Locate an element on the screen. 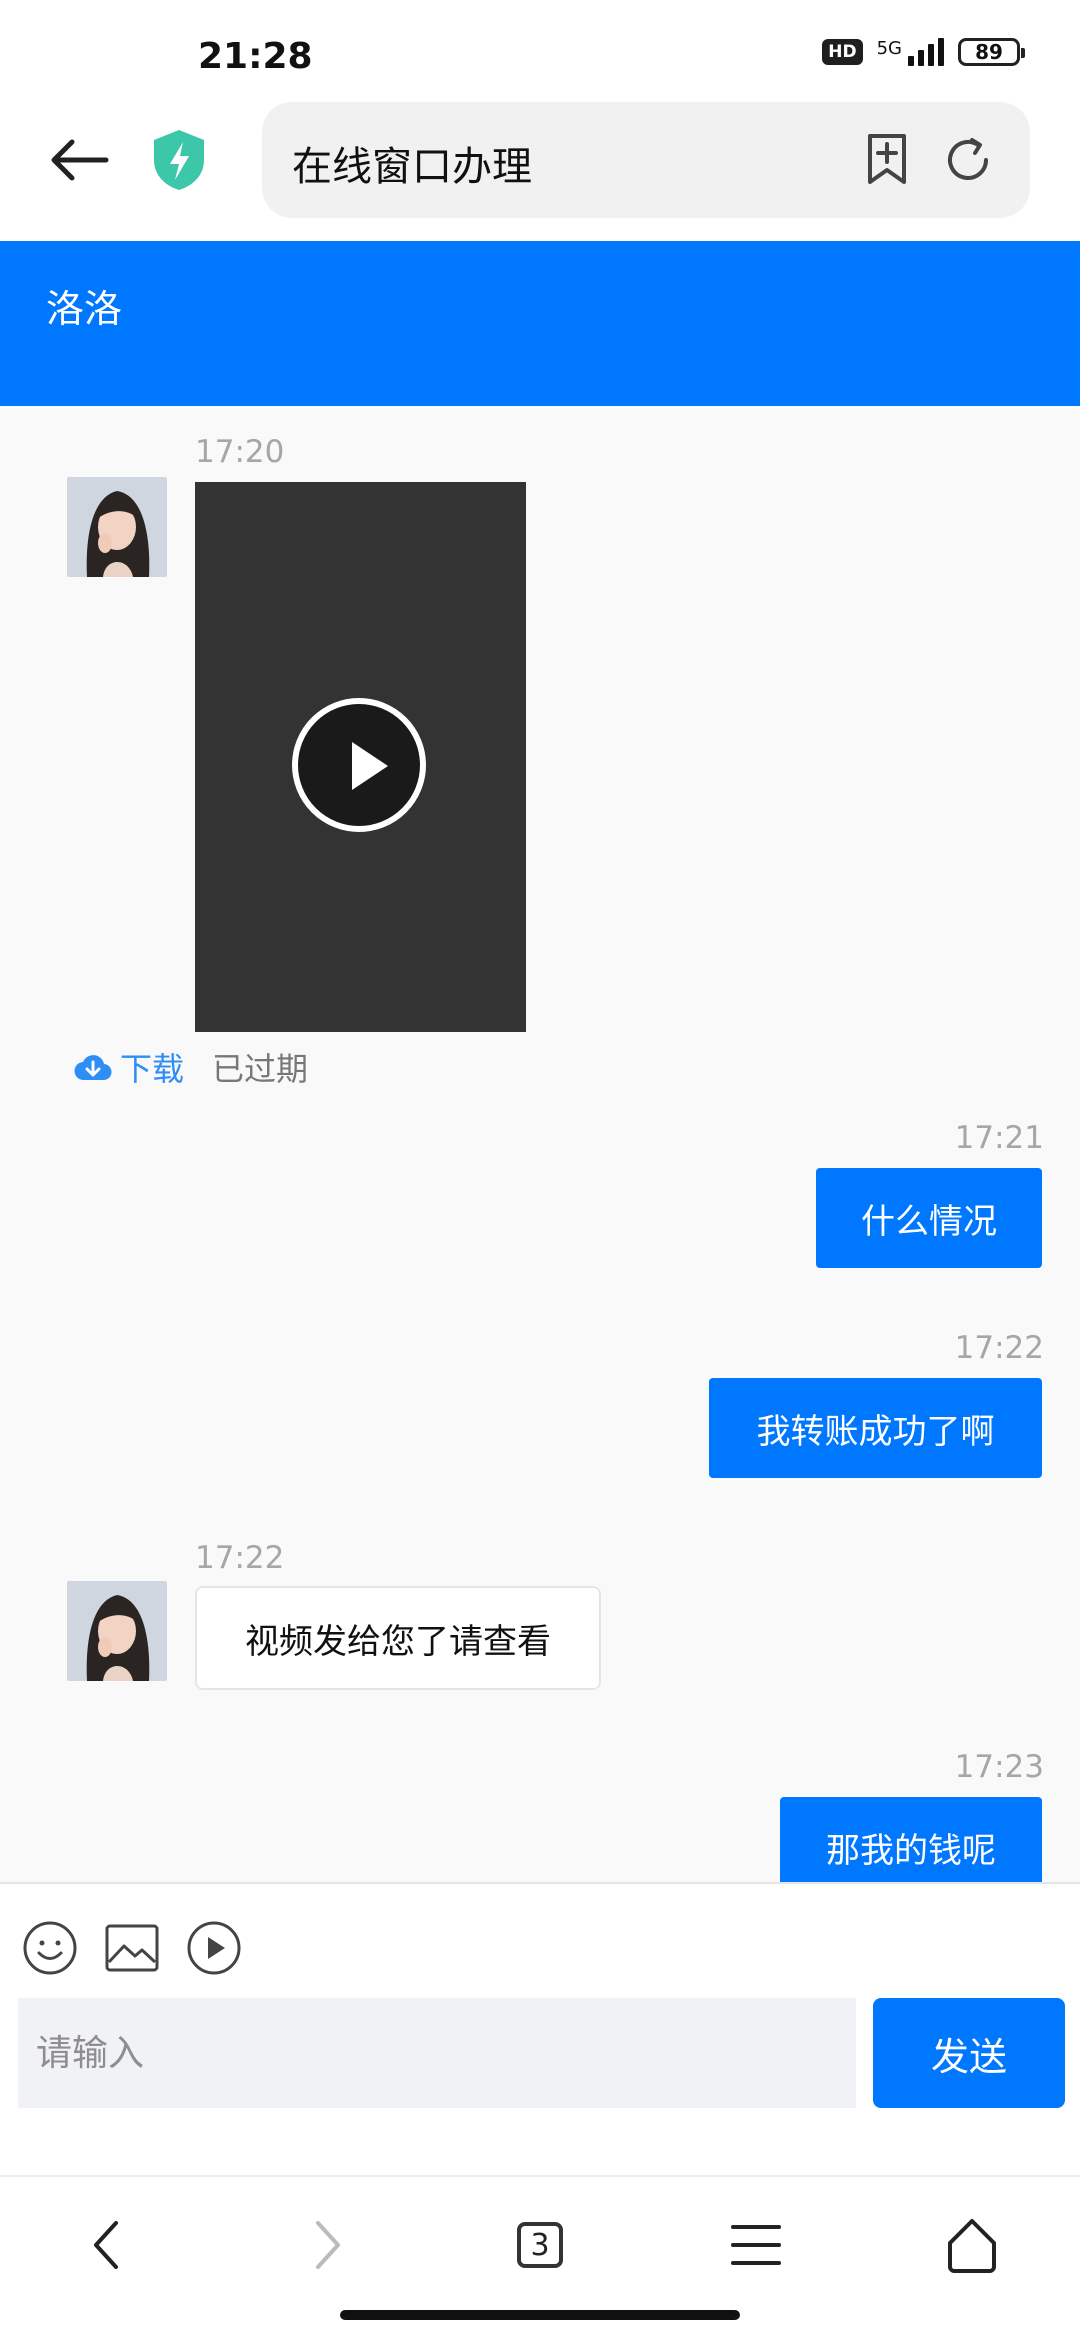 The height and width of the screenshot is (2342, 1080). status-time: 21:28 is located at coordinates (255, 56).